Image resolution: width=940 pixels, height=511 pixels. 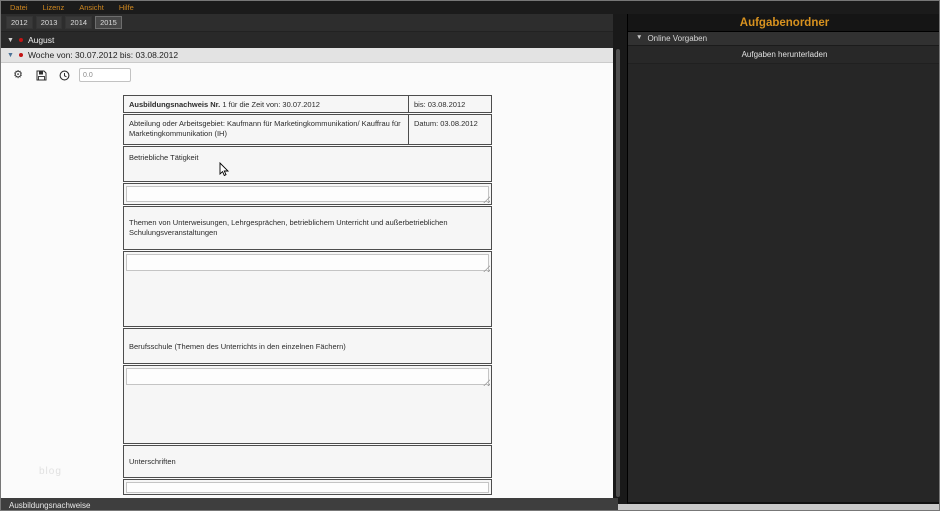 I want to click on themen-textarea, so click(x=307, y=262).